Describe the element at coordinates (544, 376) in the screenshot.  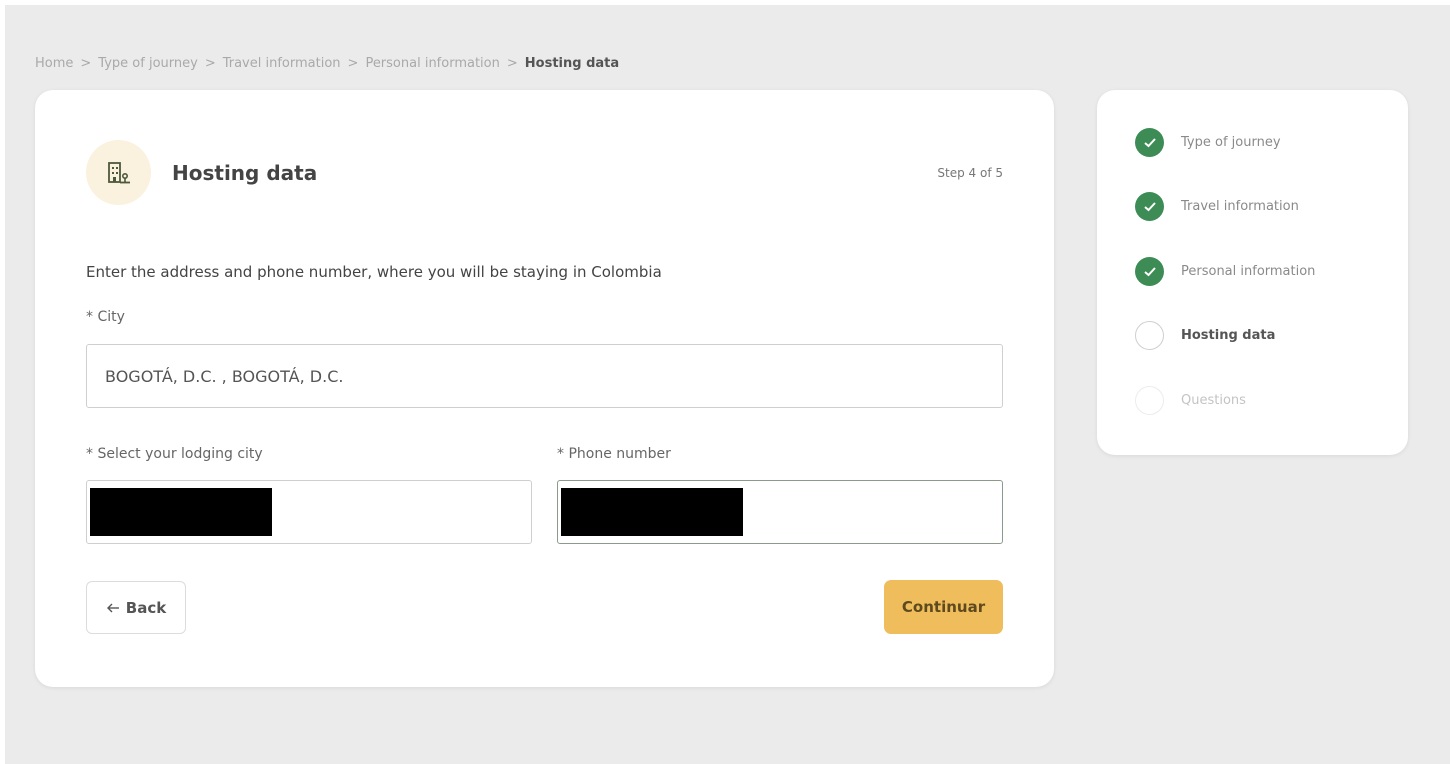
I see `city-input: BOGOTÁ, D.C. , BOGOTÁ, D.C.` at that location.